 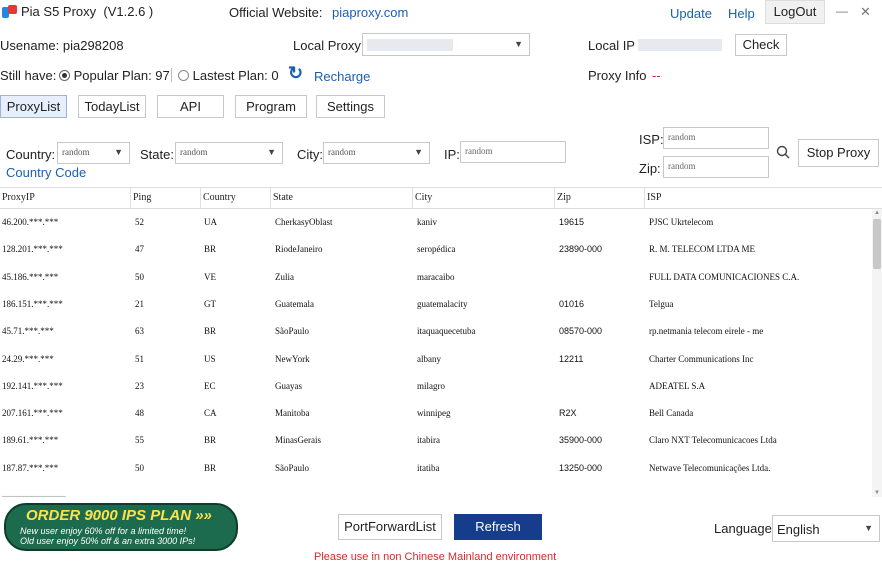 I want to click on table-cell-city: kaniv, so click(x=427, y=222).